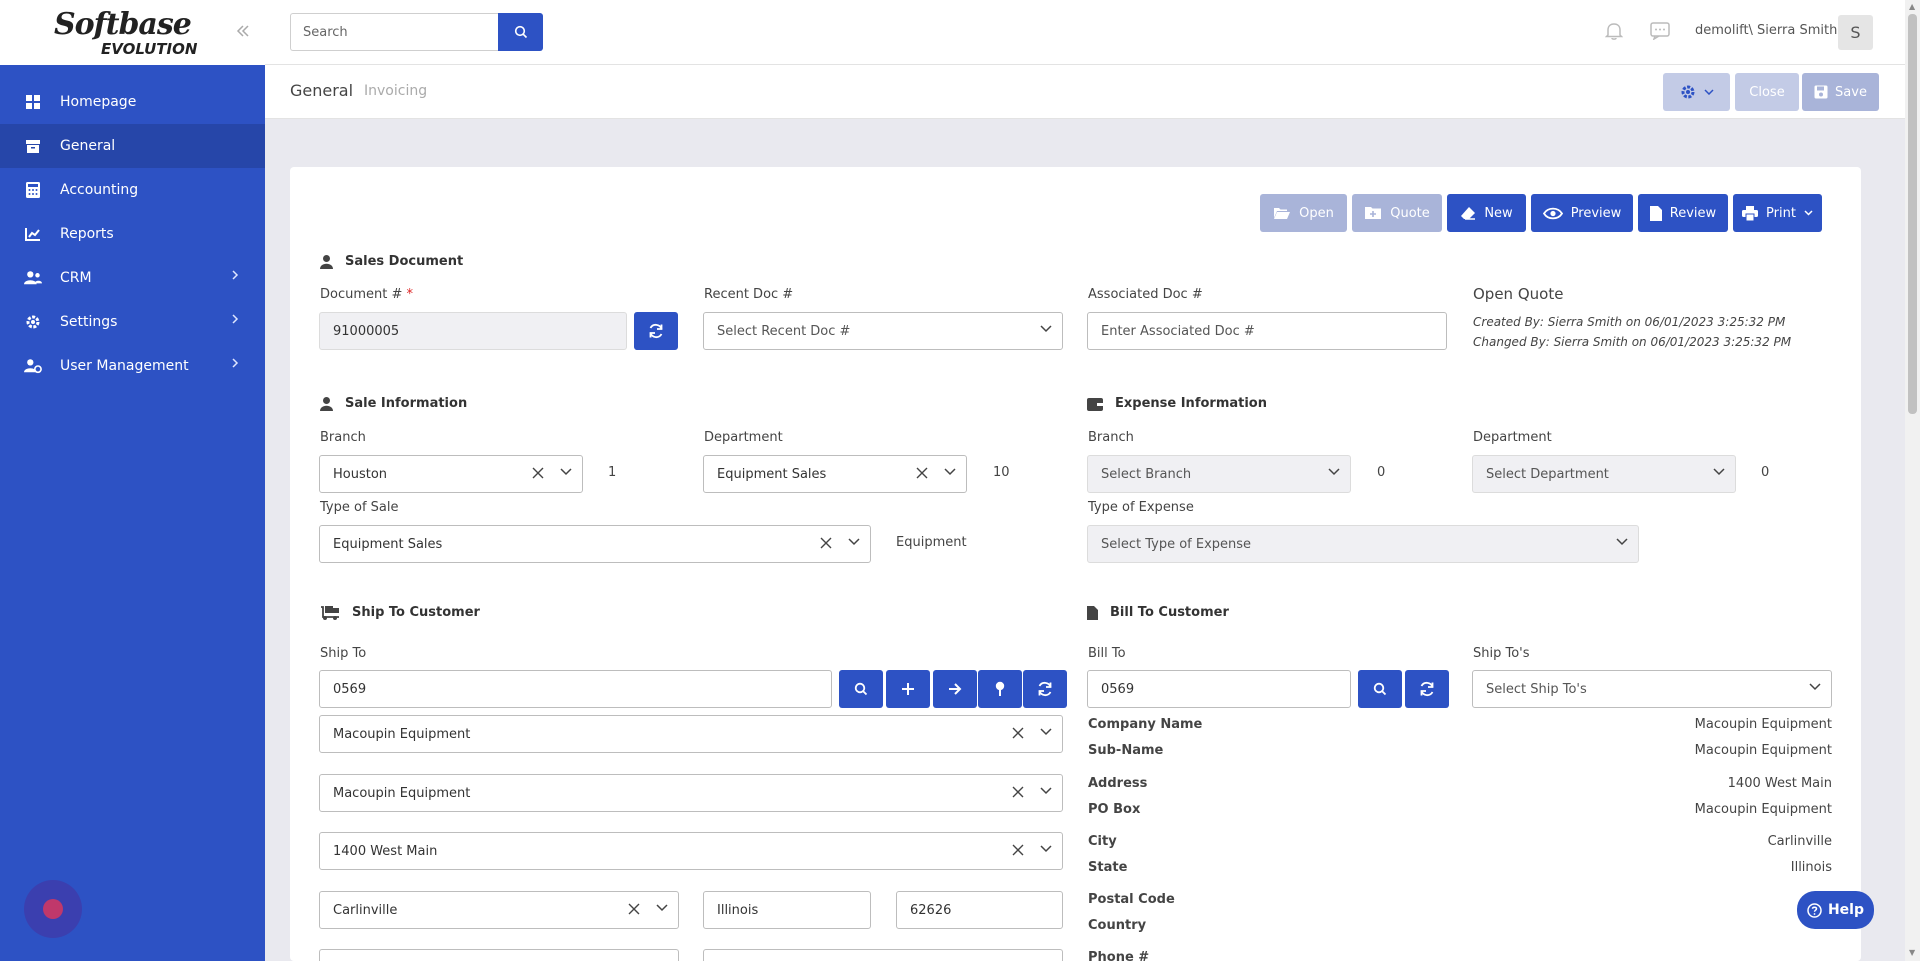  I want to click on ship-to-extra-field, so click(499, 955).